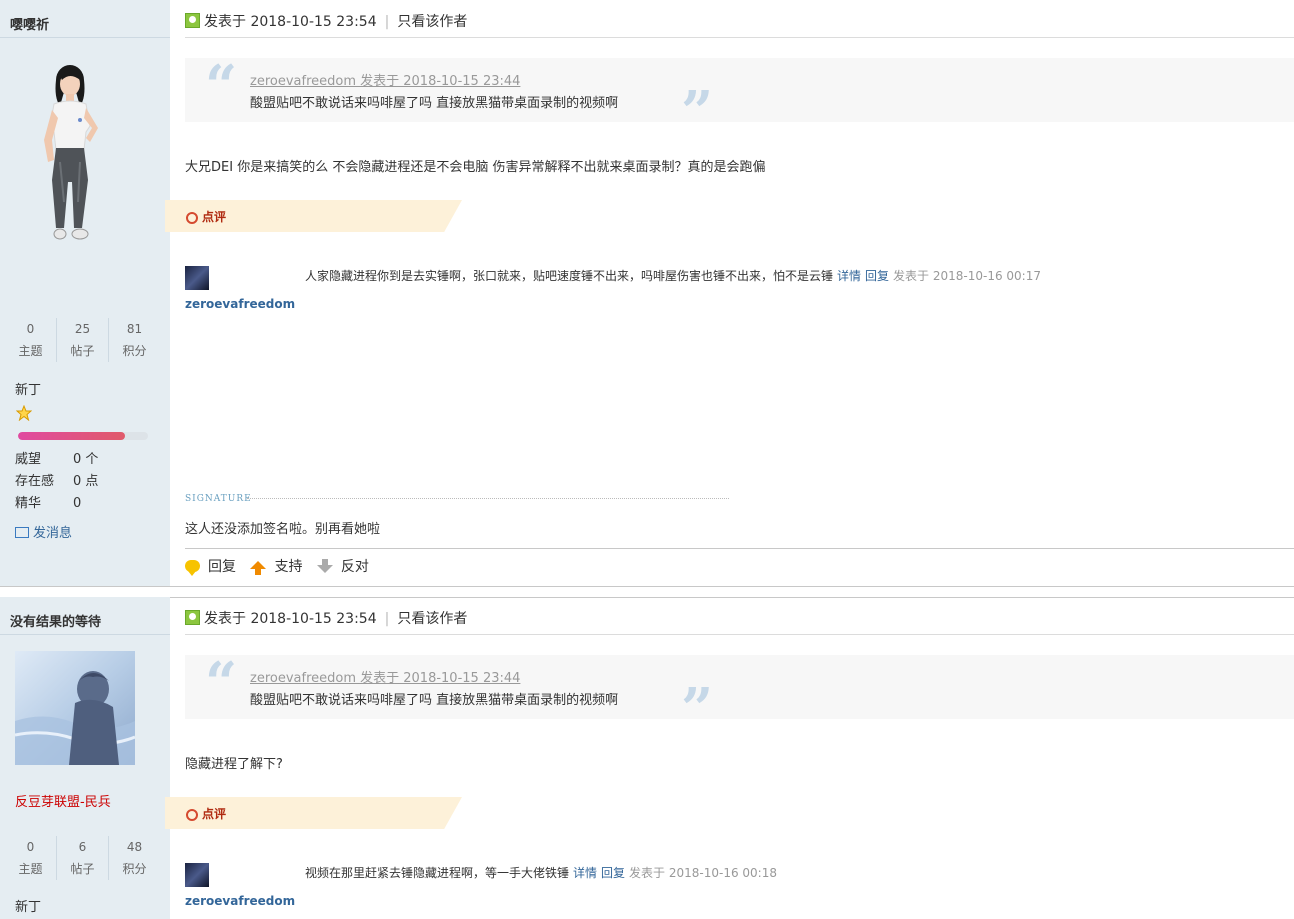 Image resolution: width=1294 pixels, height=919 pixels. What do you see at coordinates (22, 532) in the screenshot?
I see `envelope-icon` at bounding box center [22, 532].